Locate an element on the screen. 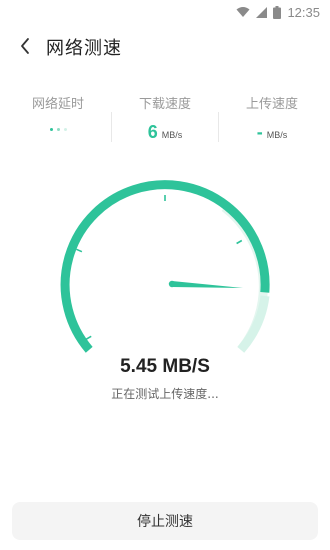  latency-loading-indicator is located at coordinates (58, 129).